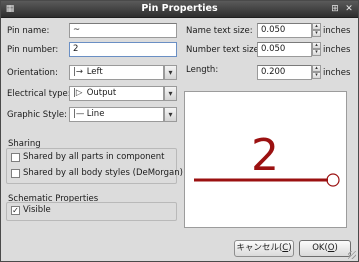  I want to click on cancel-button: キャンセル(C), so click(264, 248).